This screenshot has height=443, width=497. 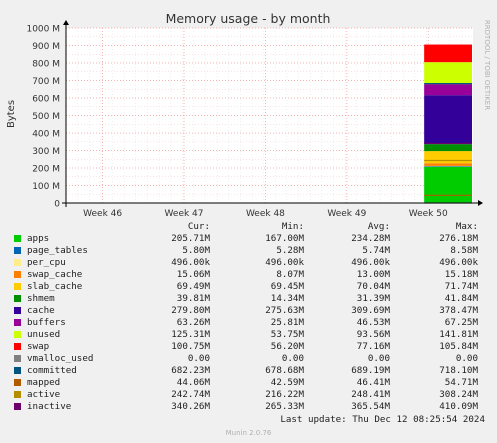 What do you see at coordinates (46, 152) in the screenshot?
I see `y-tick-label: 300 M` at bounding box center [46, 152].